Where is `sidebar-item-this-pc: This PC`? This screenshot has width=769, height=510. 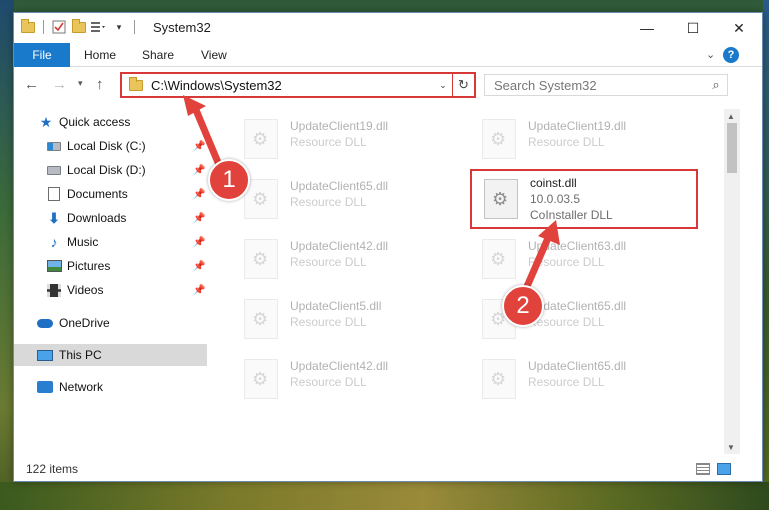
sidebar-item-this-pc: This PC is located at coordinates (110, 355).